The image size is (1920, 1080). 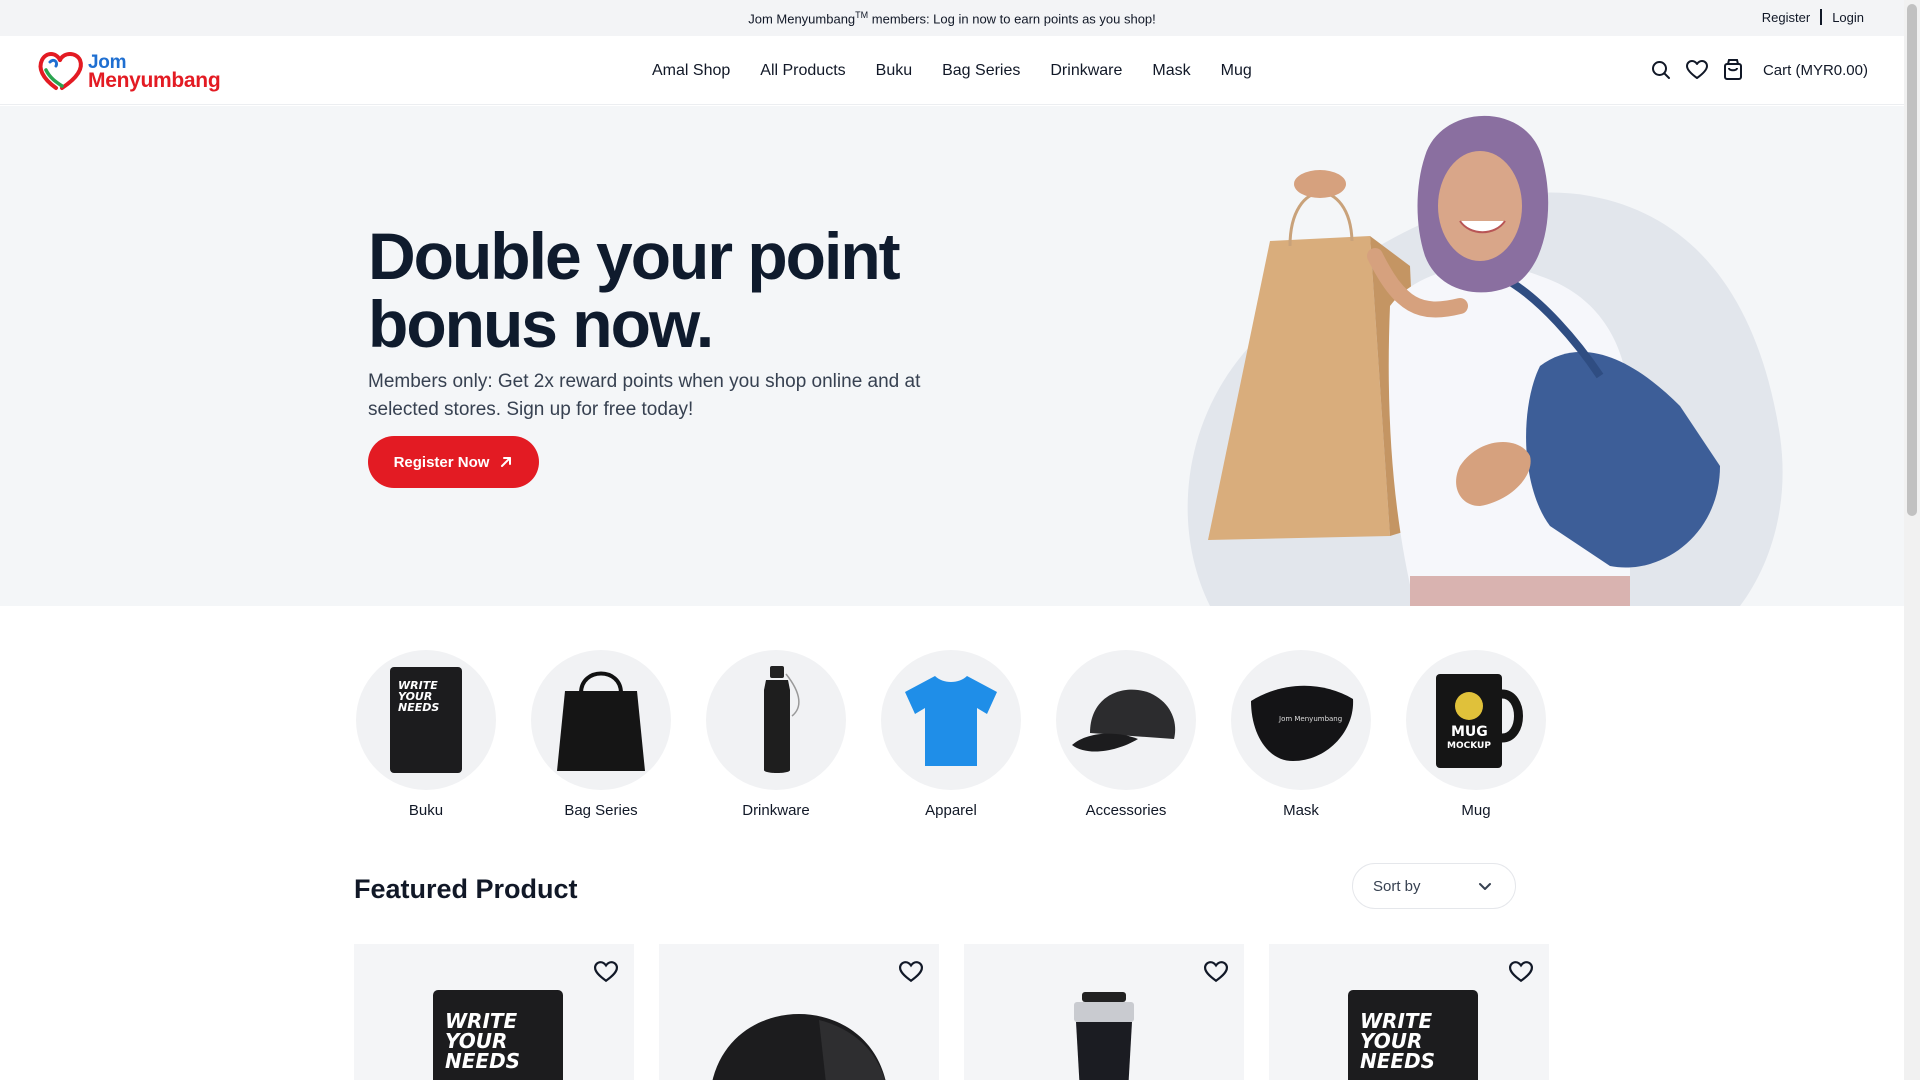 I want to click on hero-title-line2: bonus now., so click(x=541, y=324).